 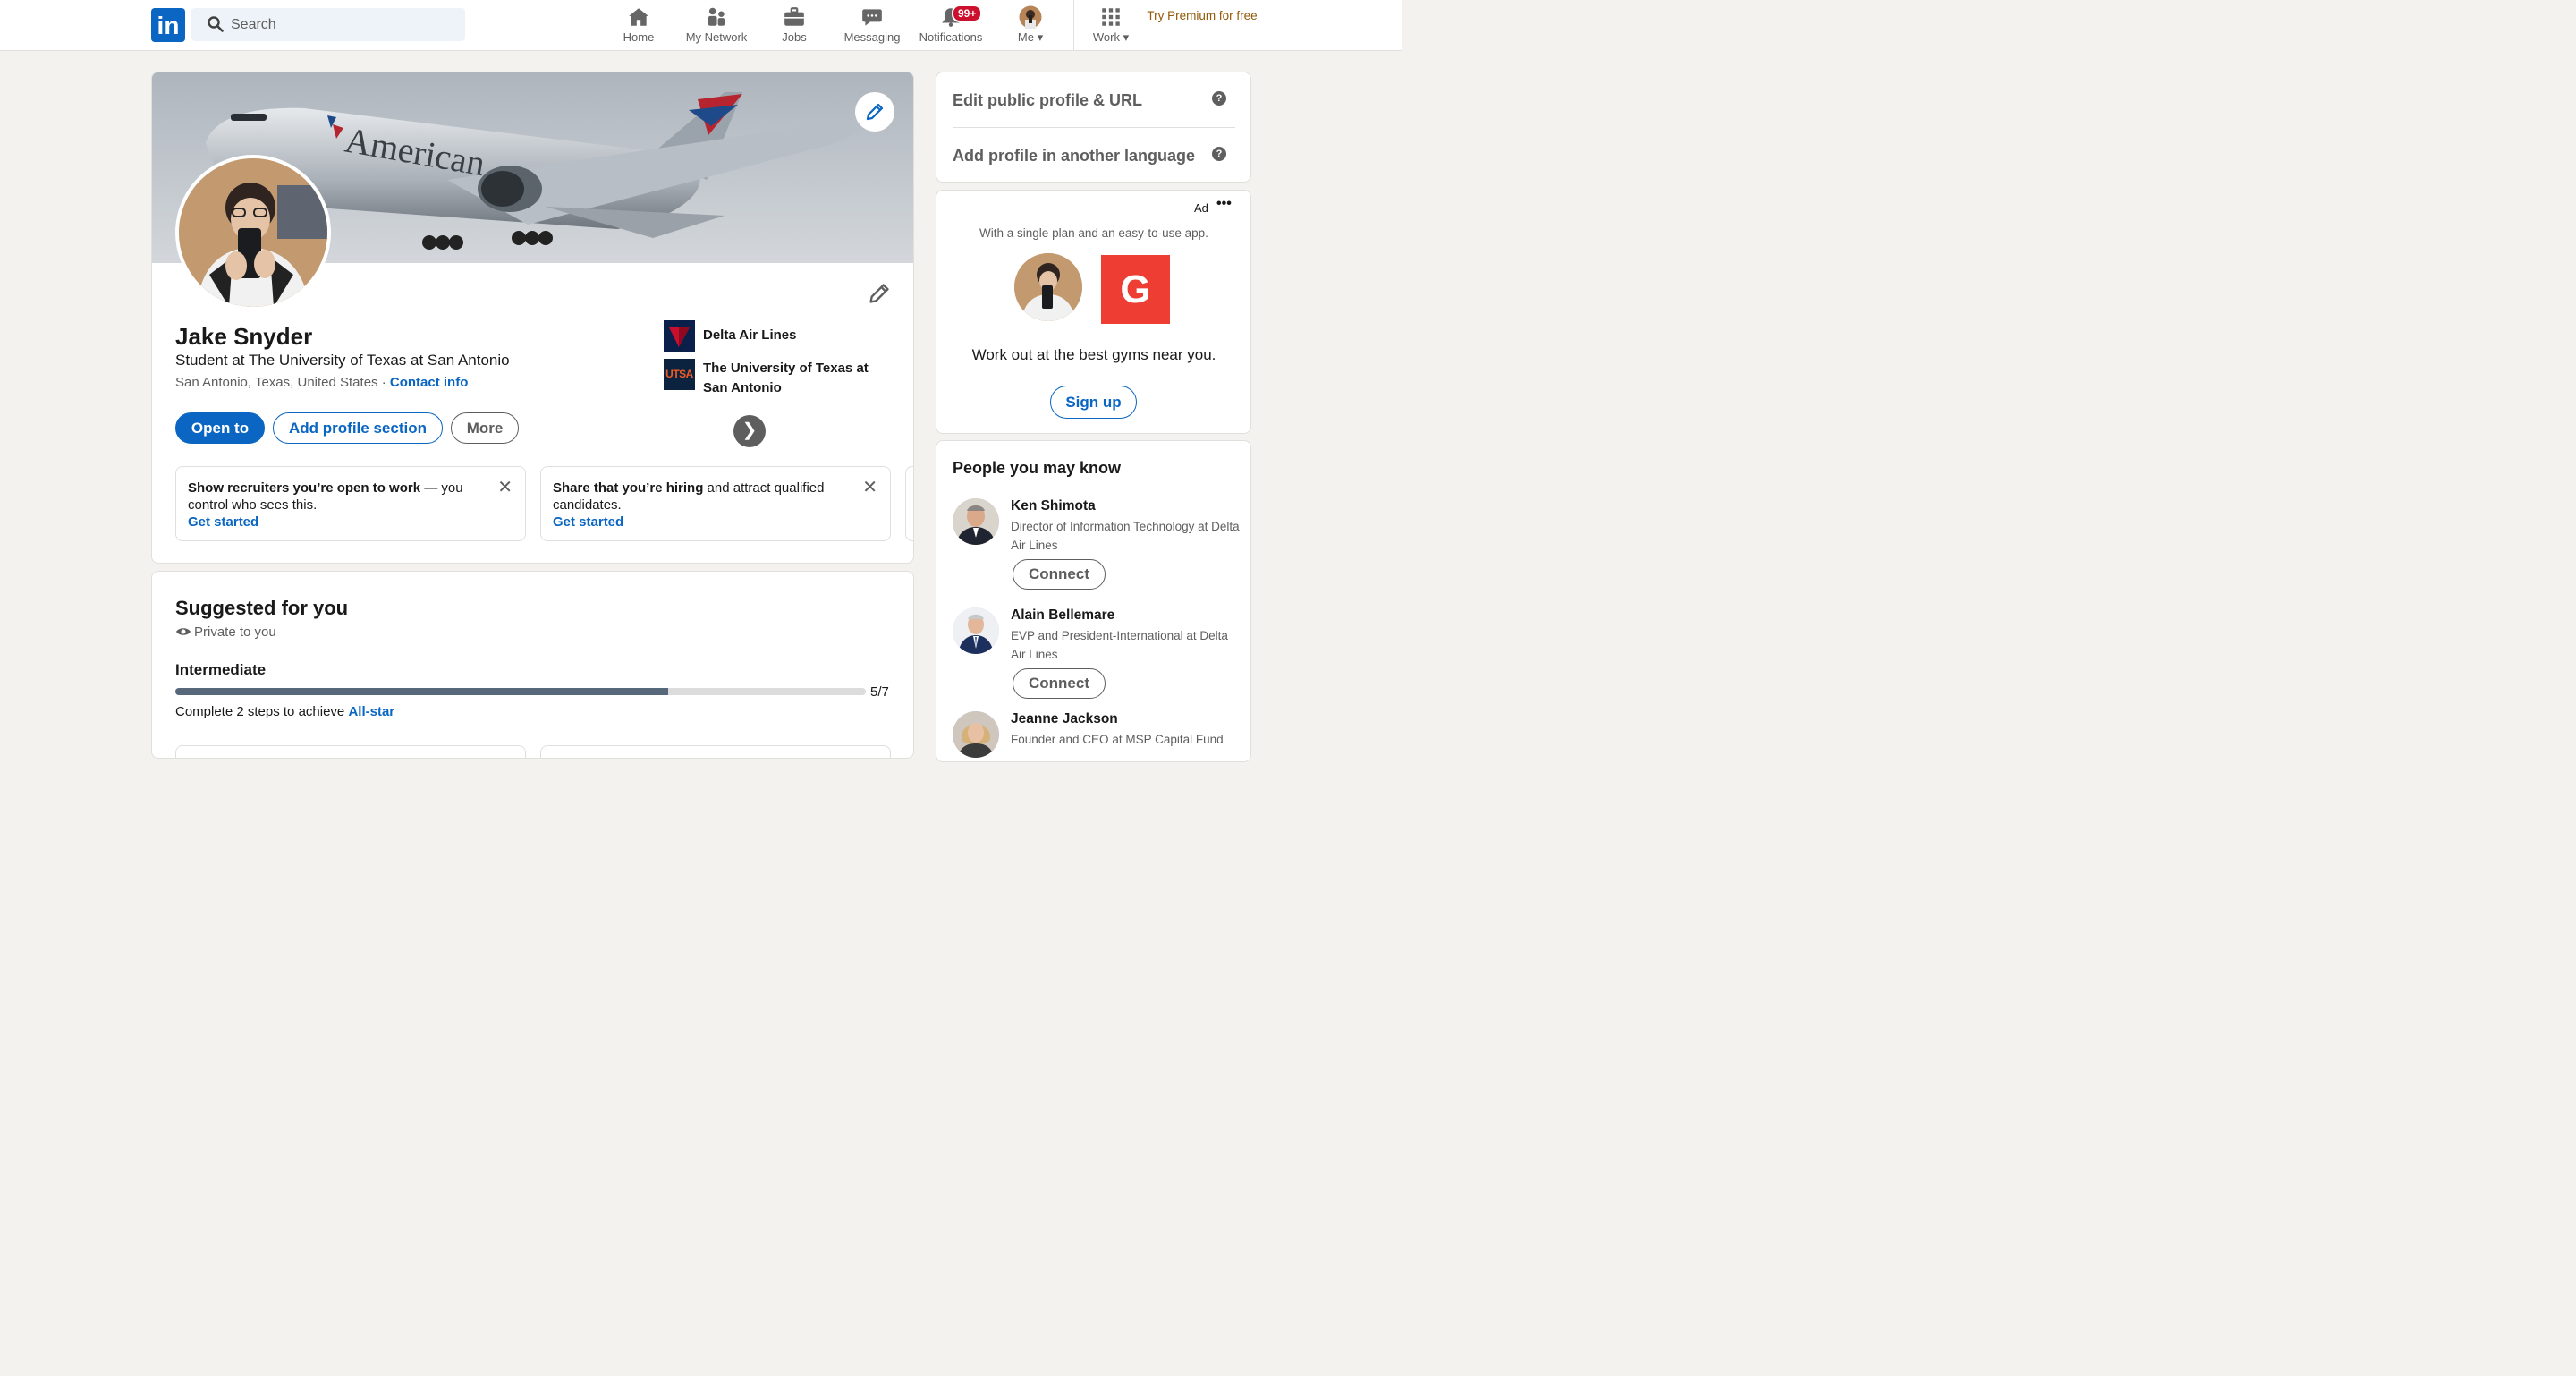 I want to click on person-name: Jeanne Jackson, so click(x=1064, y=719).